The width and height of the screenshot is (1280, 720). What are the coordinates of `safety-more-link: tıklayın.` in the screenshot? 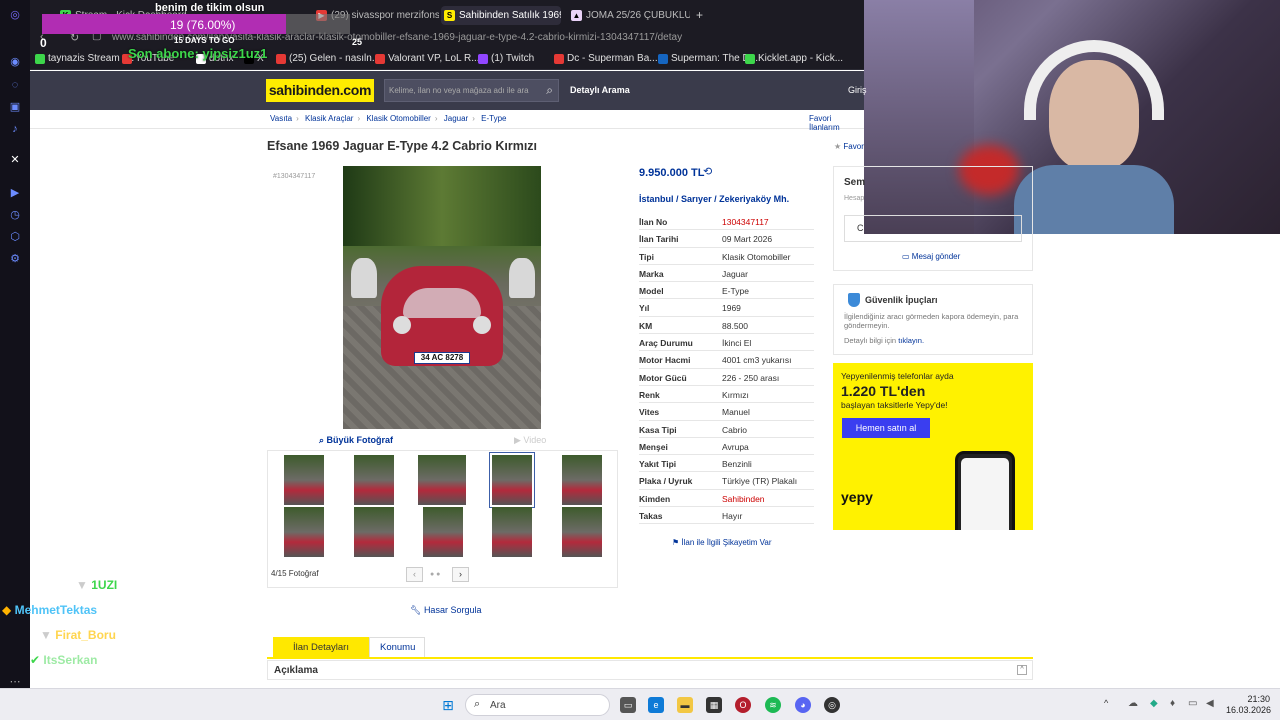 It's located at (911, 340).